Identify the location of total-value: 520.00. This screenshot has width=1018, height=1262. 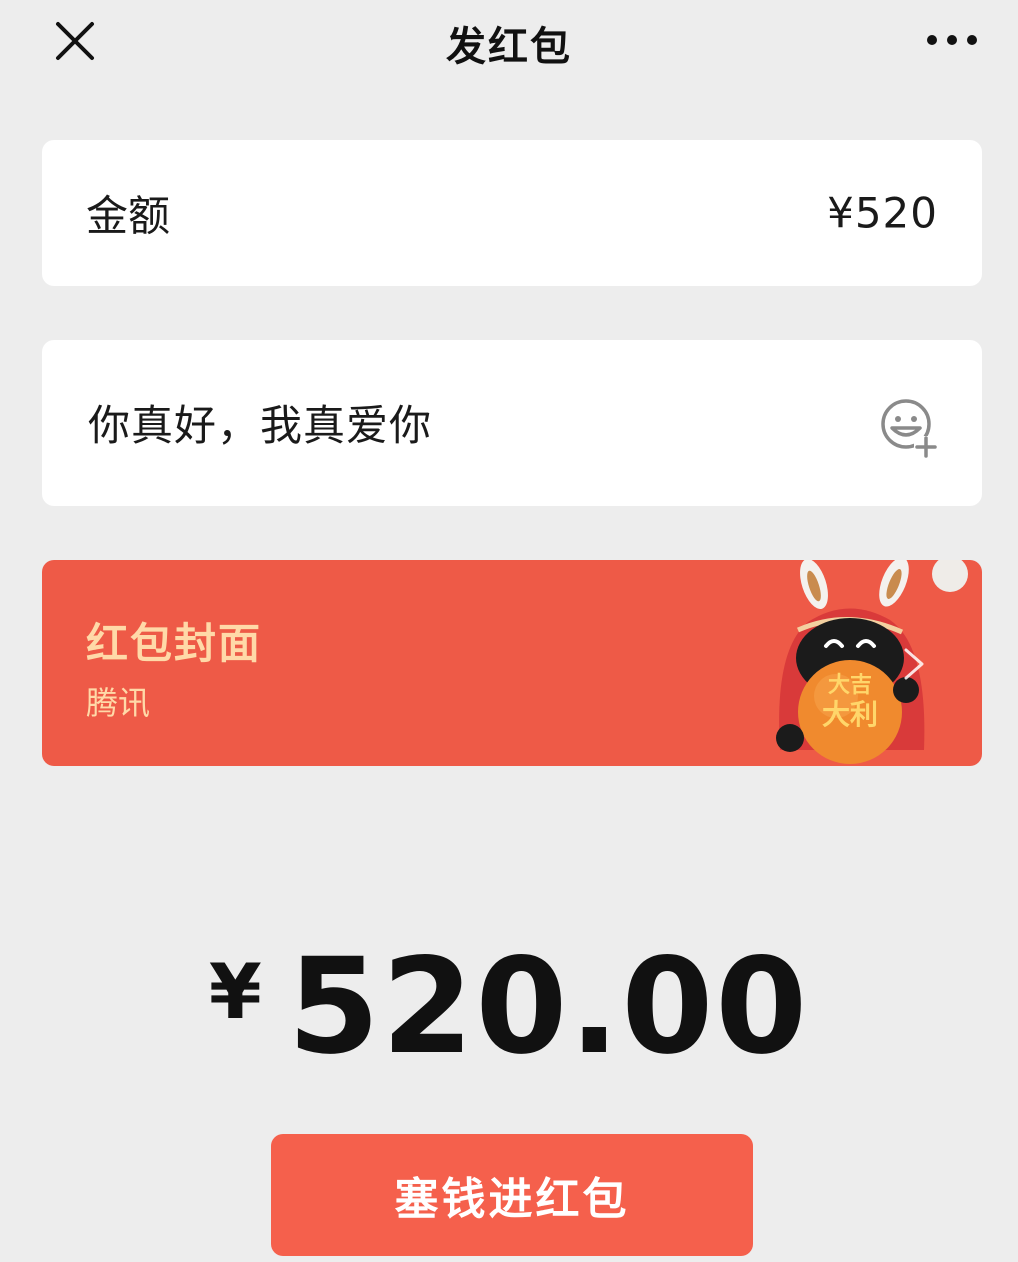
(548, 1007).